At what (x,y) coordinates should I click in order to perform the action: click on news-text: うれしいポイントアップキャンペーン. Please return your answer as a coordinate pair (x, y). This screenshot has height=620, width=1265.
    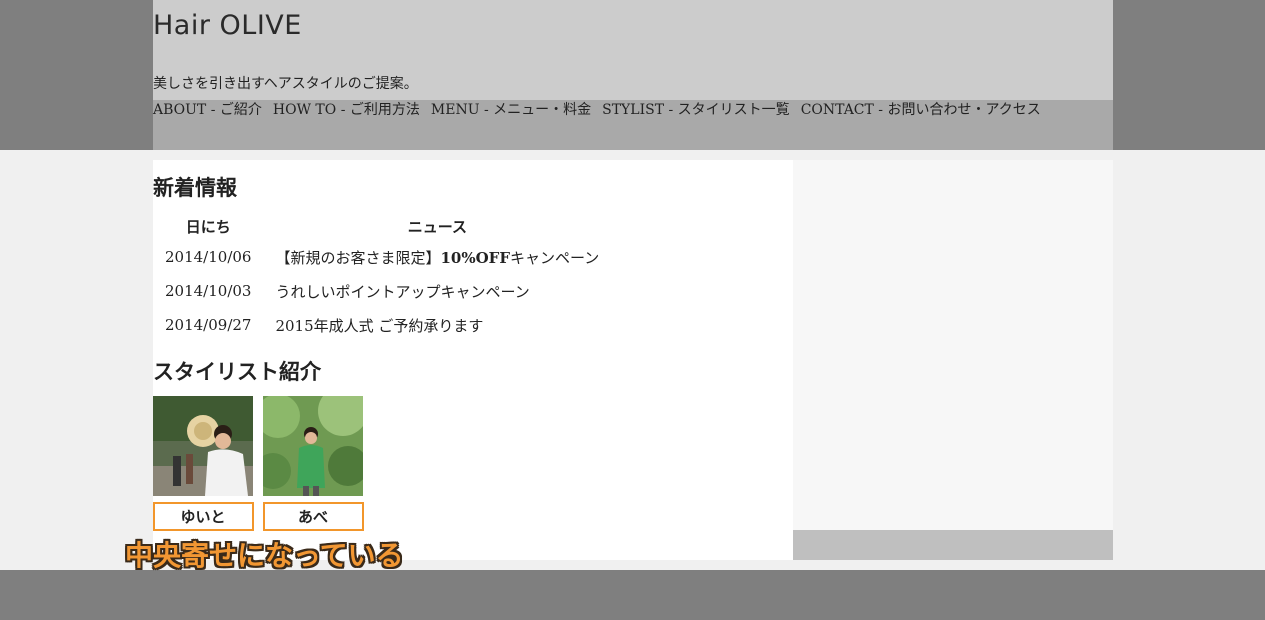
    Looking at the image, I should click on (437, 291).